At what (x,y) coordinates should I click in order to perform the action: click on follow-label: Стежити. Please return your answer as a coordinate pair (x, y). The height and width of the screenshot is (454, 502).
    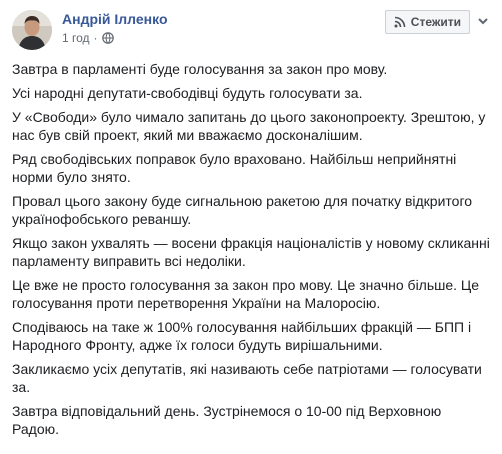
    Looking at the image, I should click on (435, 22).